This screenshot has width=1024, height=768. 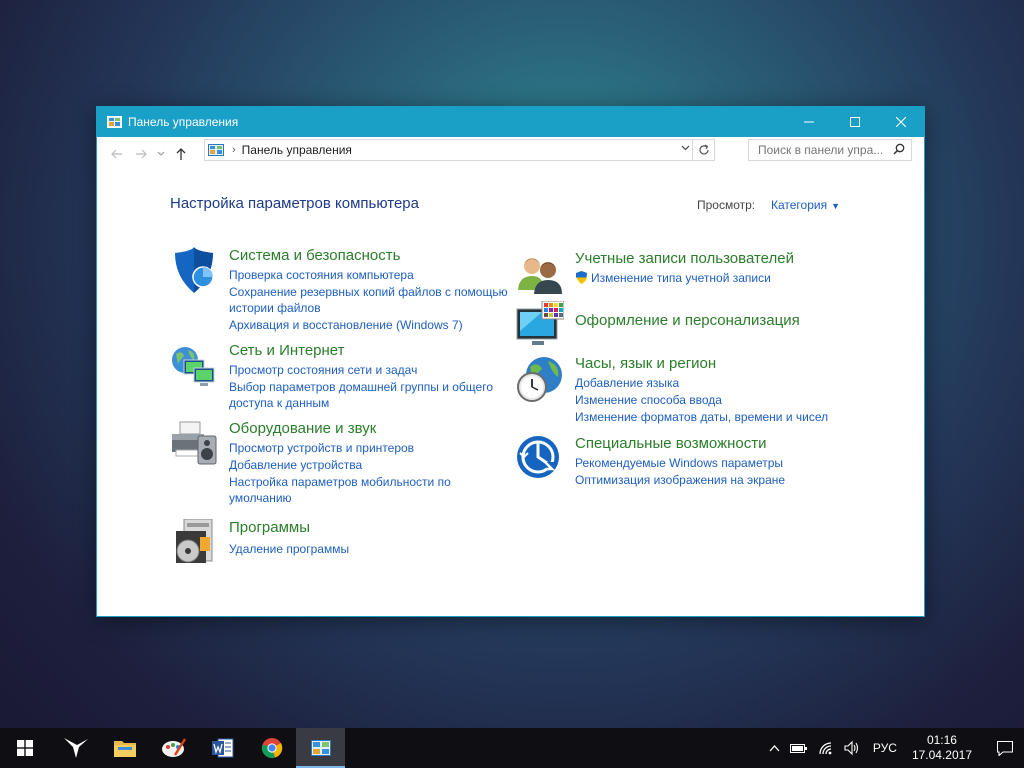 What do you see at coordinates (671, 443) in the screenshot?
I see `category-title: Специальные возможности` at bounding box center [671, 443].